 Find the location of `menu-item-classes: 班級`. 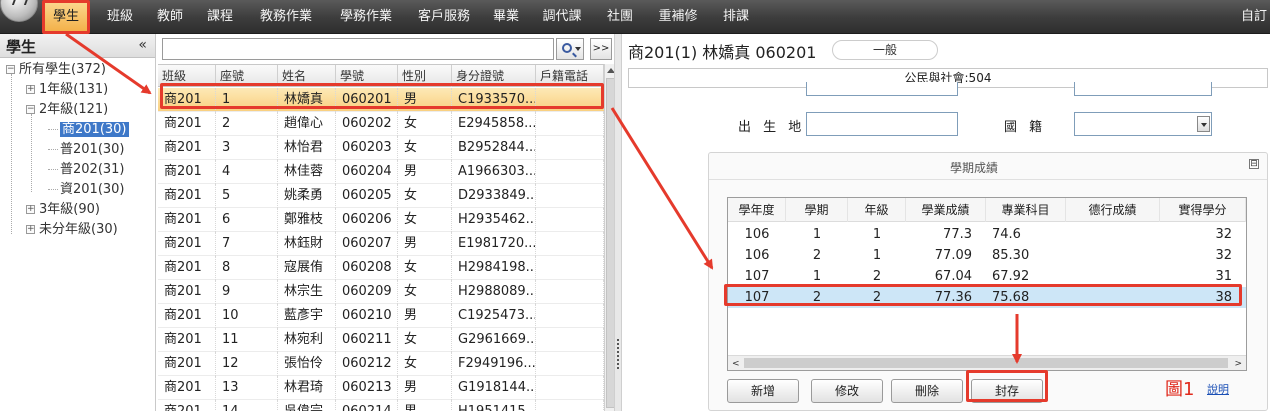

menu-item-classes: 班級 is located at coordinates (120, 17).